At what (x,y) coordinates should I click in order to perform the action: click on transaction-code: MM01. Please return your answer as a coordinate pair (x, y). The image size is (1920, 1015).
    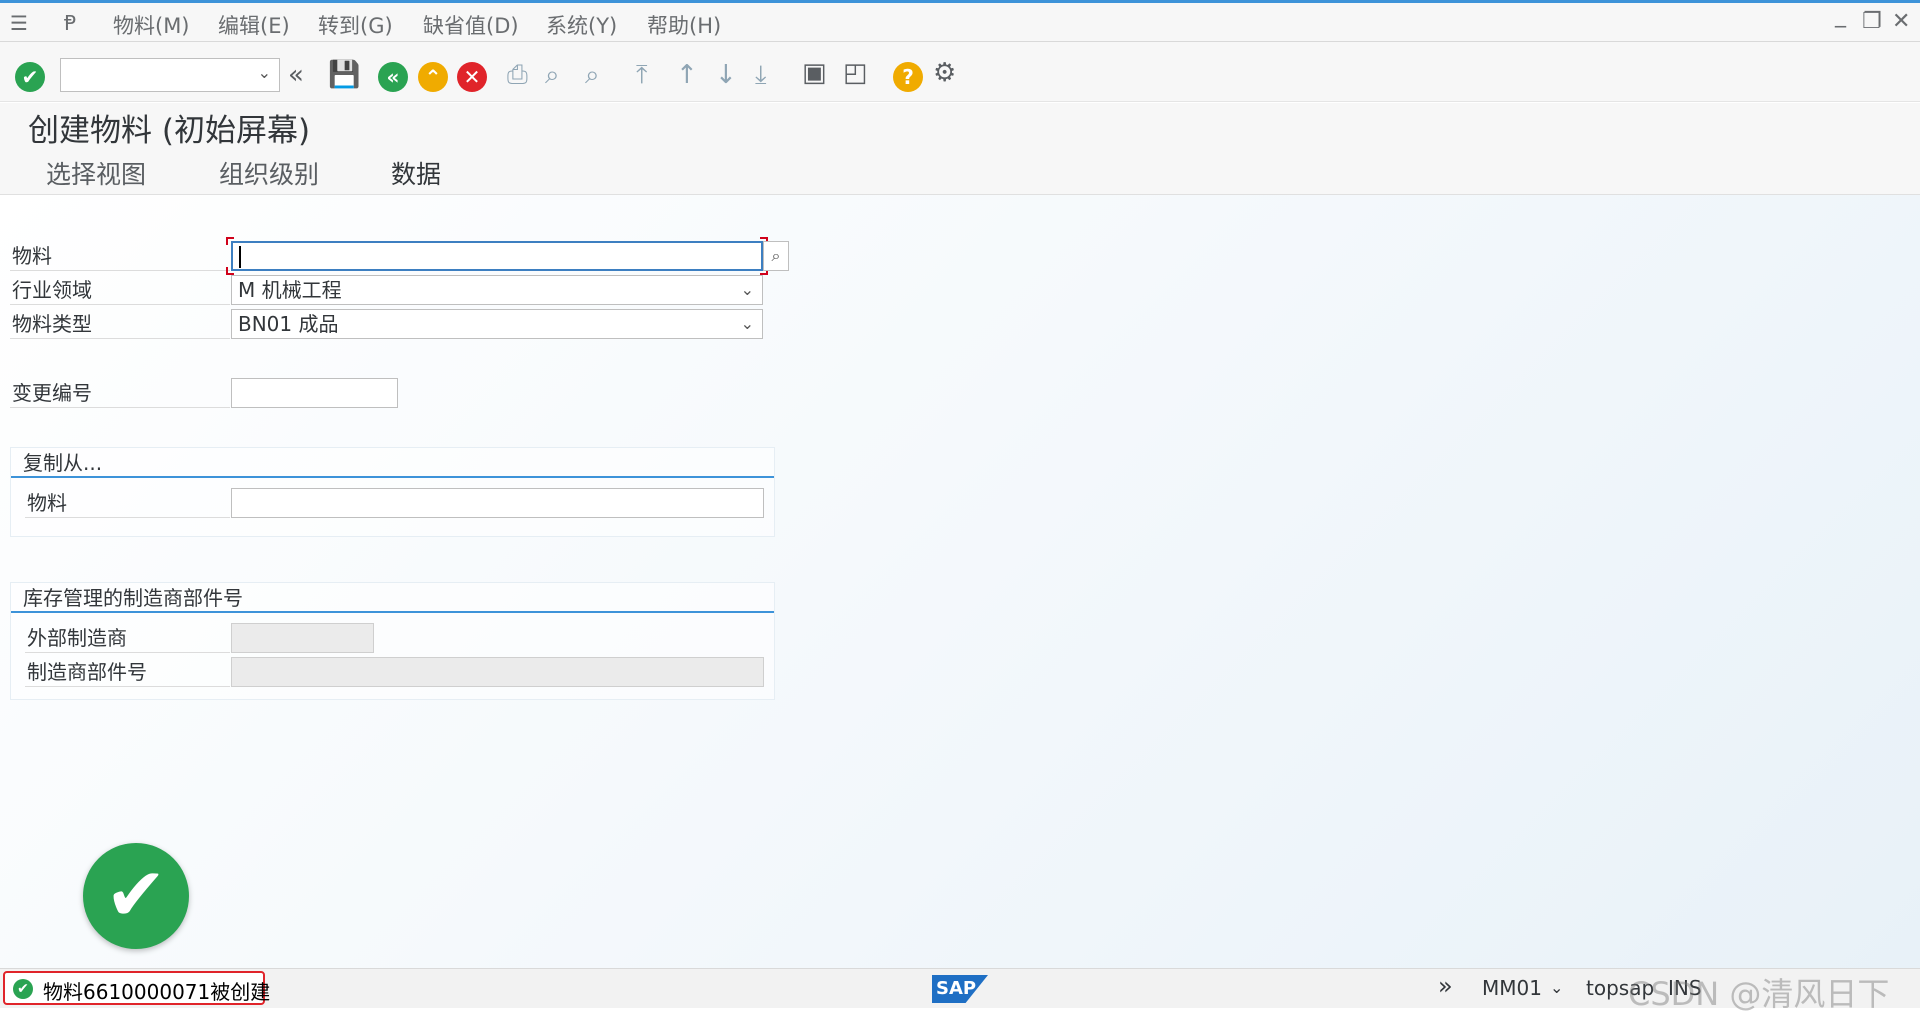
    Looking at the image, I should click on (1512, 988).